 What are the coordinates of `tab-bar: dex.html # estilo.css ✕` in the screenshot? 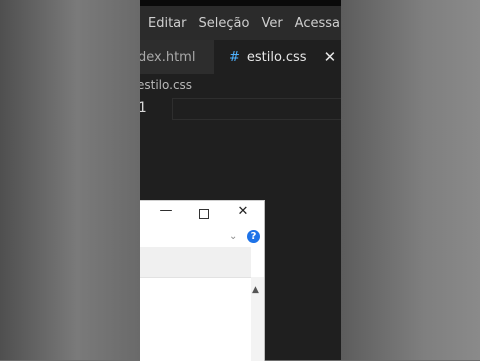 It's located at (240, 57).